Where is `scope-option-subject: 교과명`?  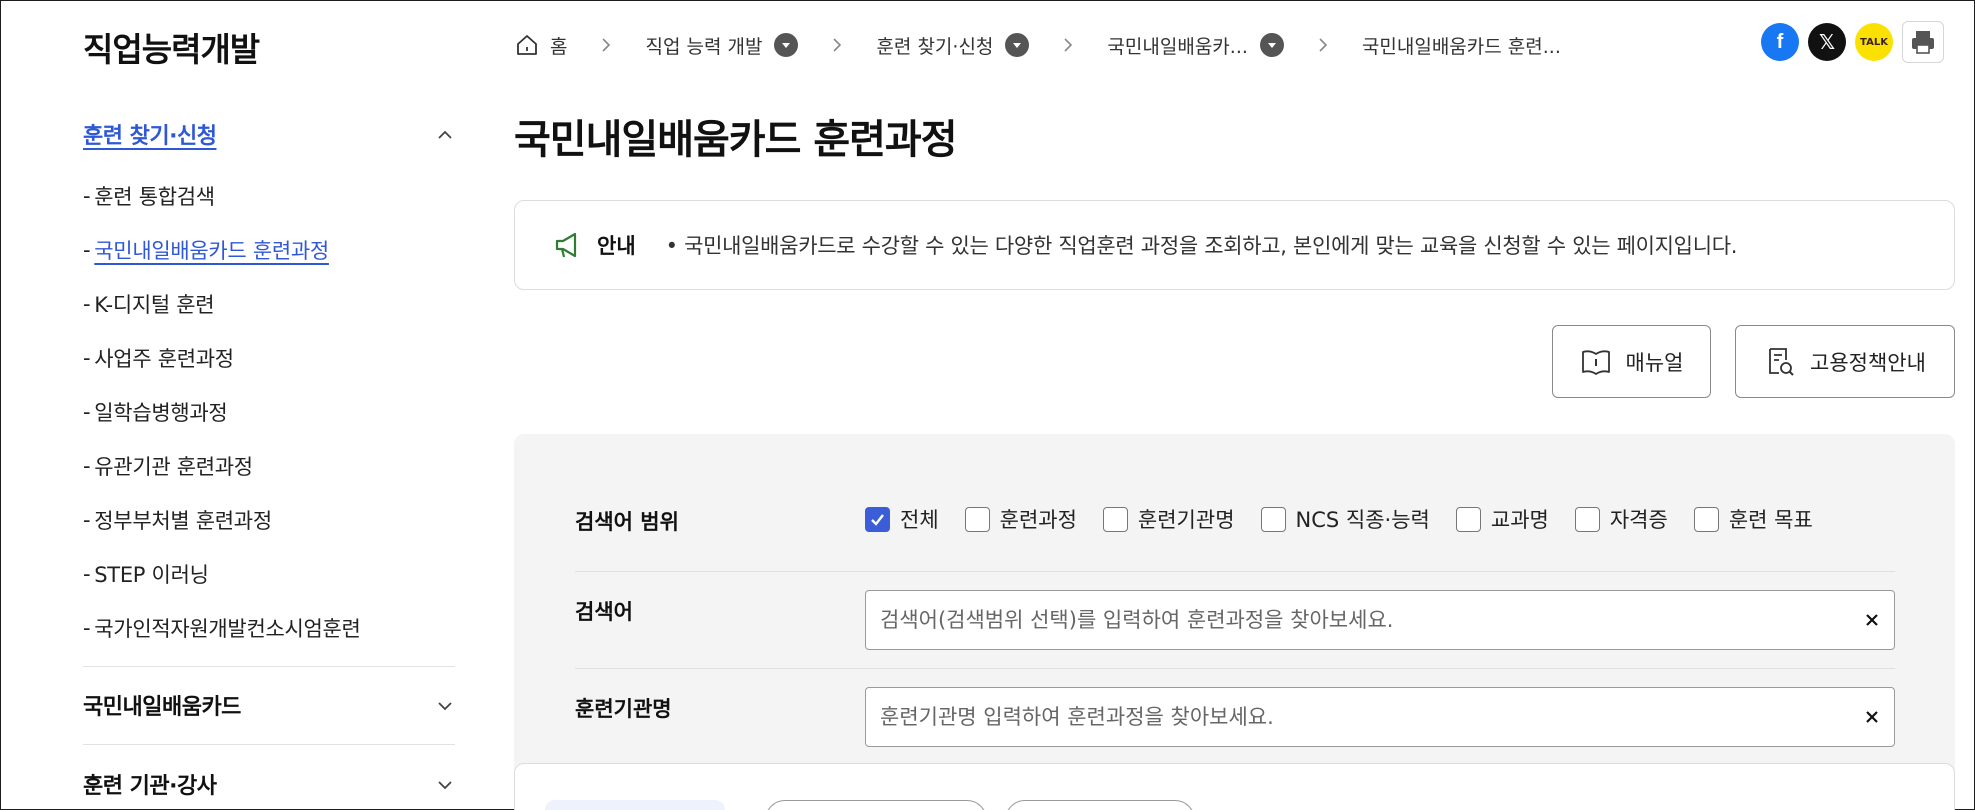
scope-option-subject: 교과명 is located at coordinates (1502, 519).